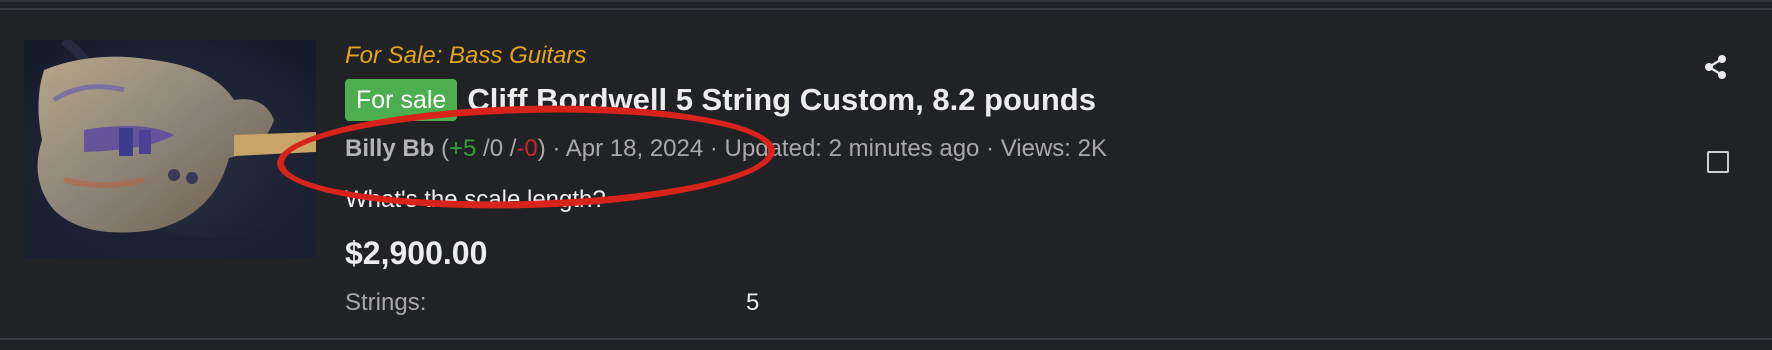 The height and width of the screenshot is (350, 1772). I want to click on post-date: Apr 18, 2024, so click(634, 148).